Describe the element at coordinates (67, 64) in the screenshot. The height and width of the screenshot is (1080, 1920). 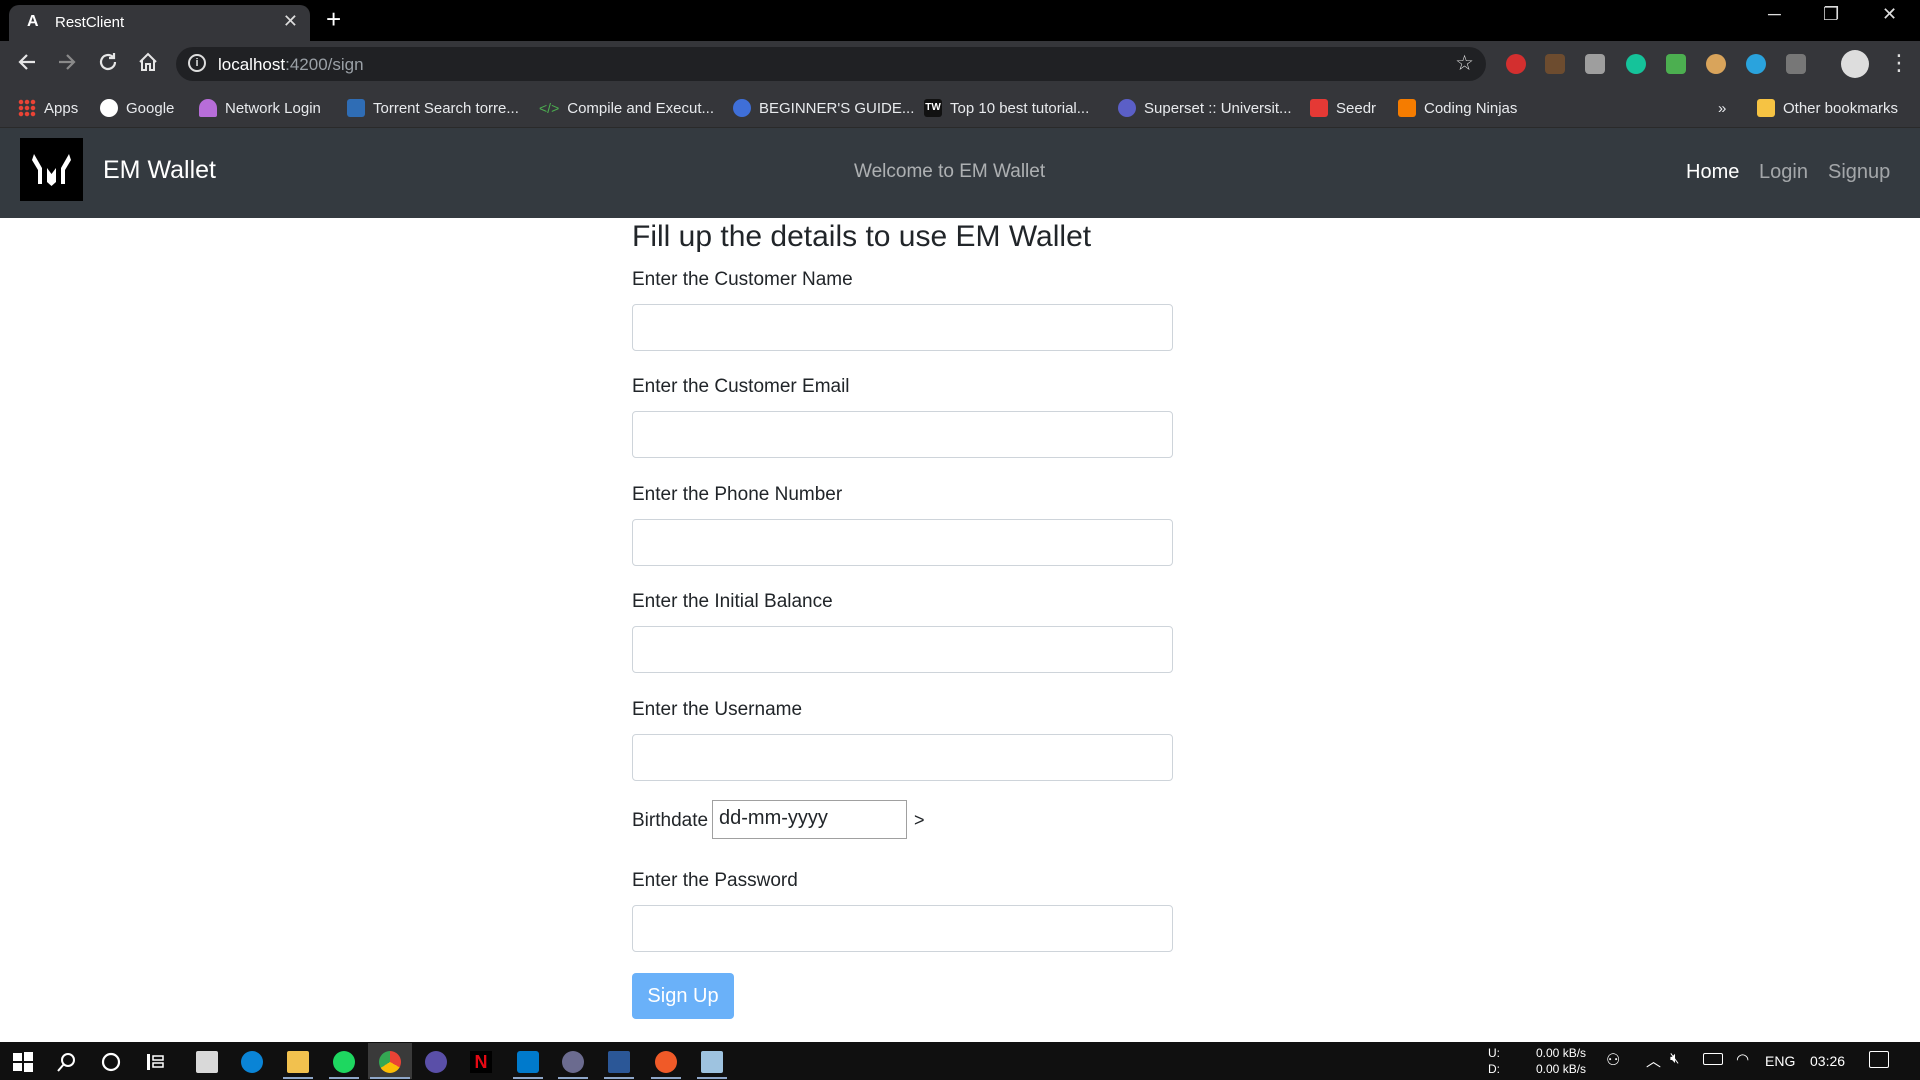
I see `forward-arrow-icon` at that location.